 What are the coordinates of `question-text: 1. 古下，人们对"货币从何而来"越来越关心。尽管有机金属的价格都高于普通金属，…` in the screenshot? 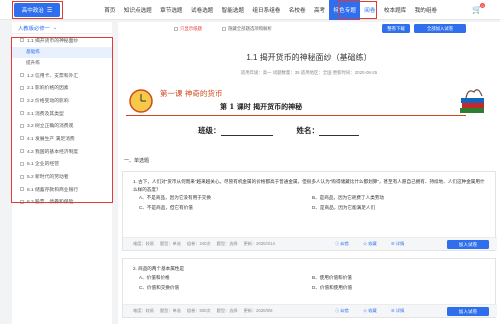 It's located at (309, 185).